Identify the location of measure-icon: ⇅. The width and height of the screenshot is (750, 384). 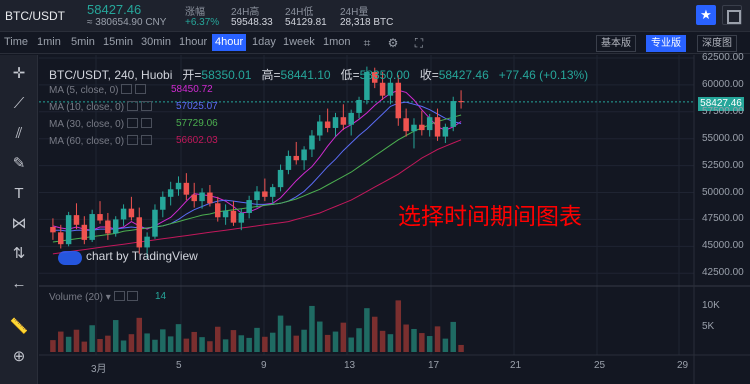
(19, 254).